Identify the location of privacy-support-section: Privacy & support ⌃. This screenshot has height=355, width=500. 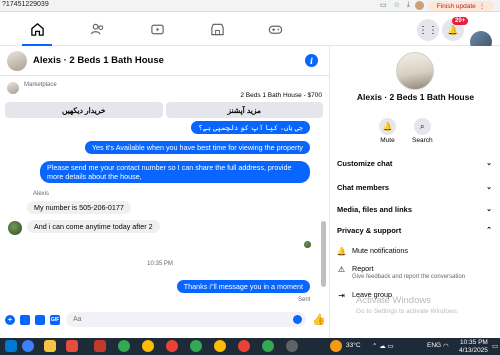
(414, 230).